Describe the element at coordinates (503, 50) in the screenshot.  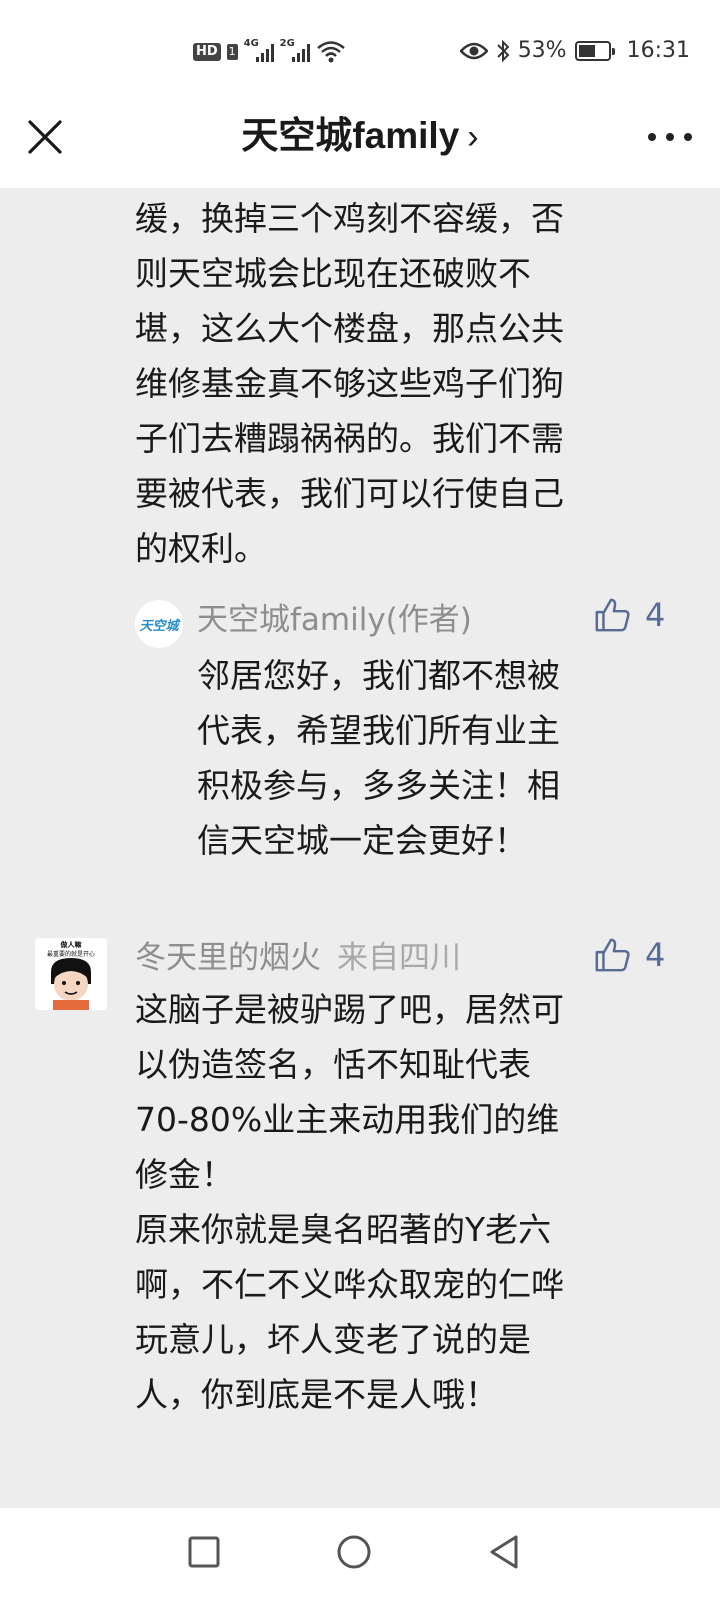
I see `bluetooth-icon` at that location.